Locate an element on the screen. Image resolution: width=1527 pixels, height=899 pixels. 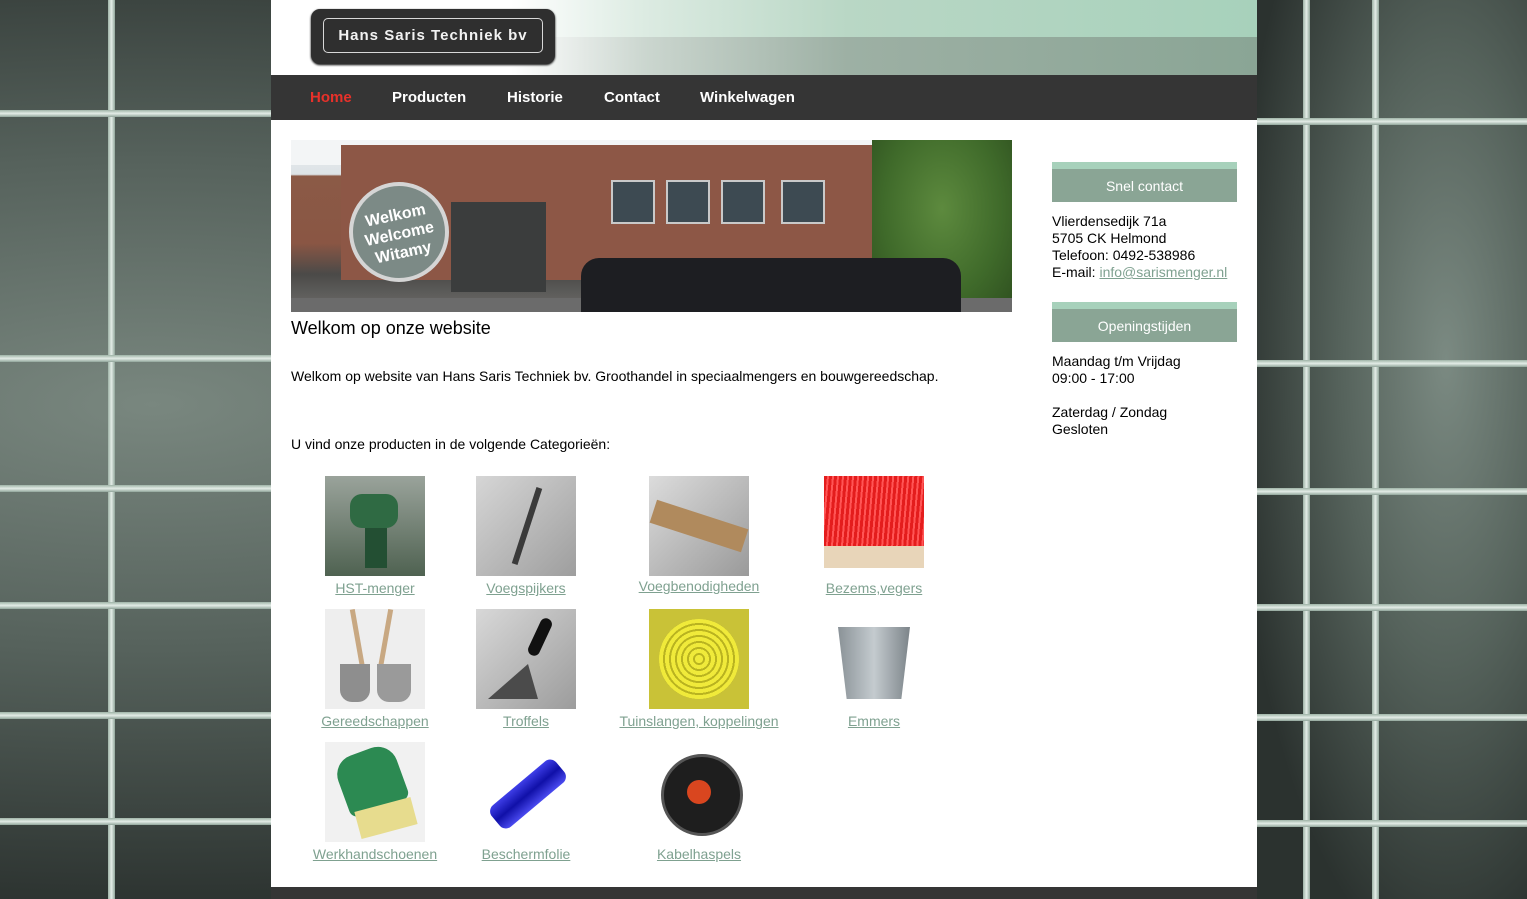
address-line: Vlierdensedijk 71a is located at coordinates (1109, 221).